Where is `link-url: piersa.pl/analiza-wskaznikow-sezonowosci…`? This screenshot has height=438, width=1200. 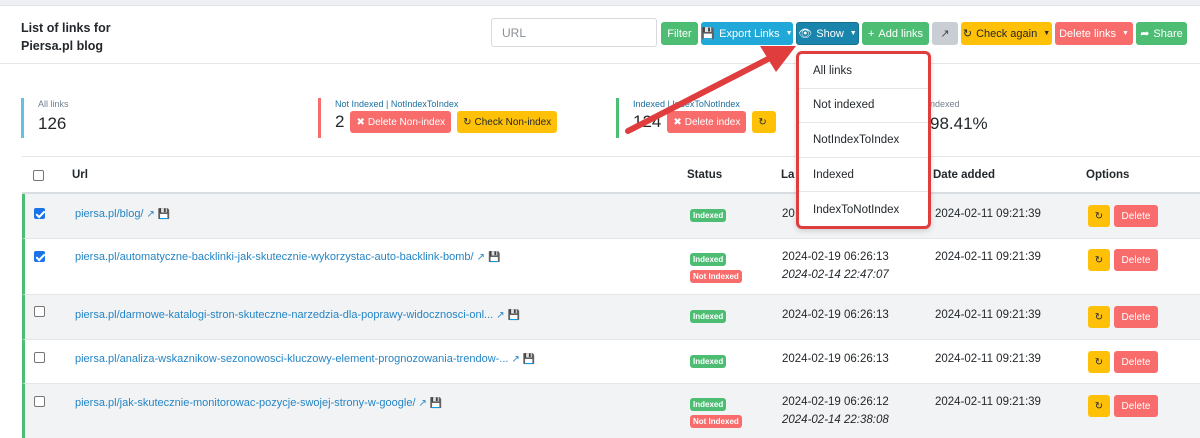 link-url: piersa.pl/analiza-wskaznikow-sezonowosci… is located at coordinates (305, 359).